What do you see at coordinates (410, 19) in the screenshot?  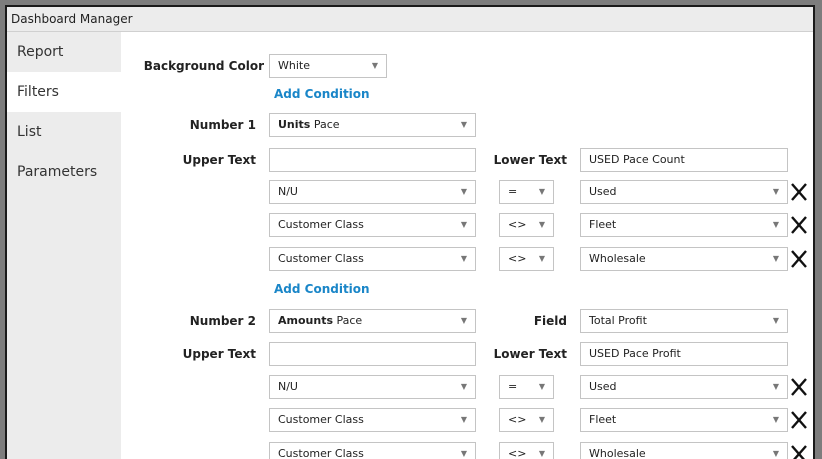 I see `window-title: Dashboard Manager` at bounding box center [410, 19].